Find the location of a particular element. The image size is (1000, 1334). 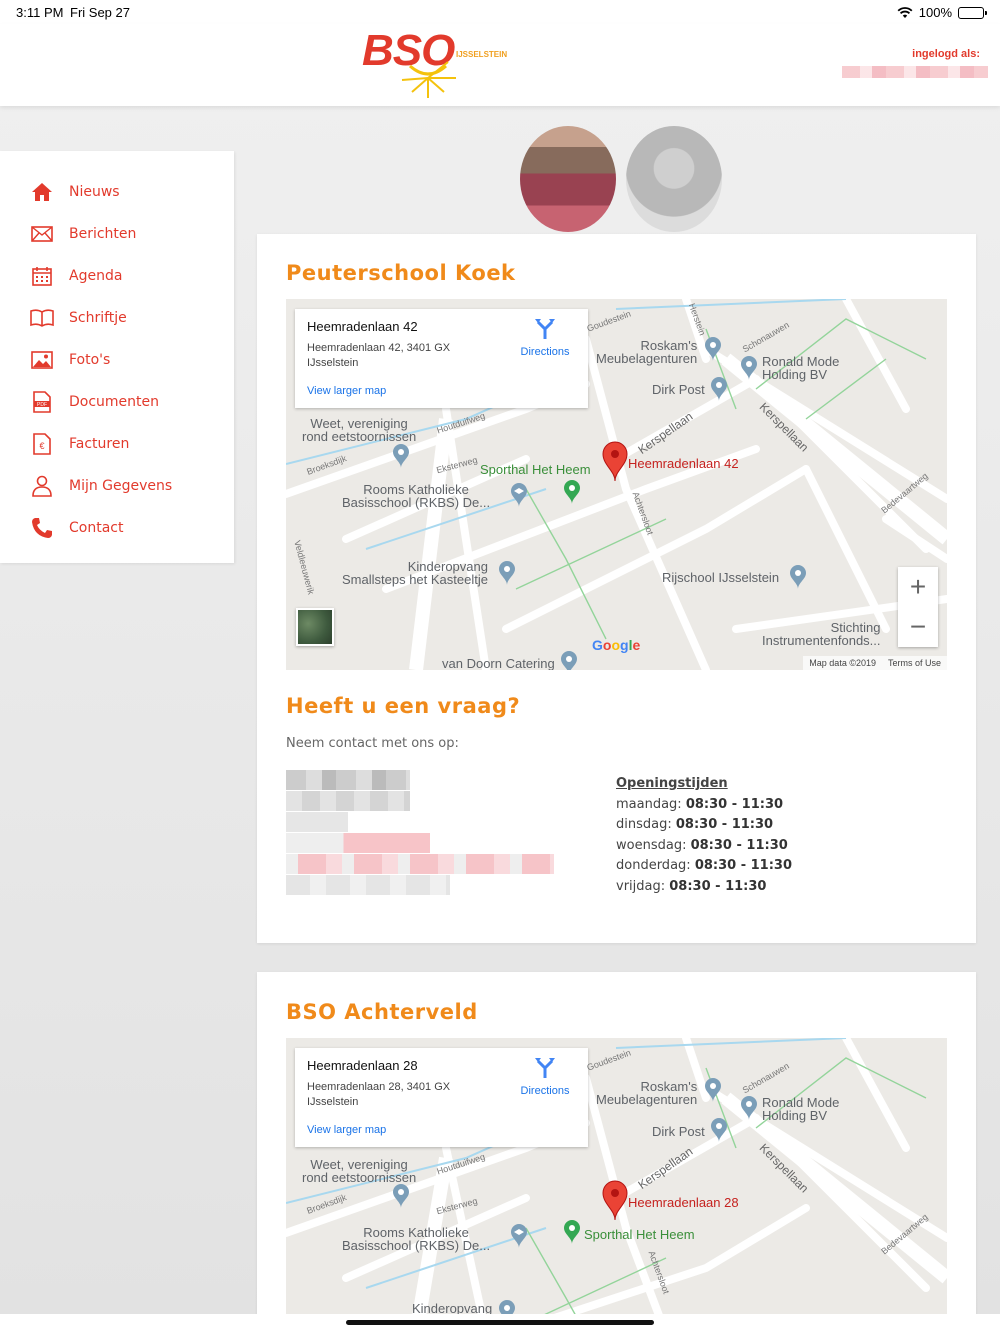

phone-icon is located at coordinates (42, 528).